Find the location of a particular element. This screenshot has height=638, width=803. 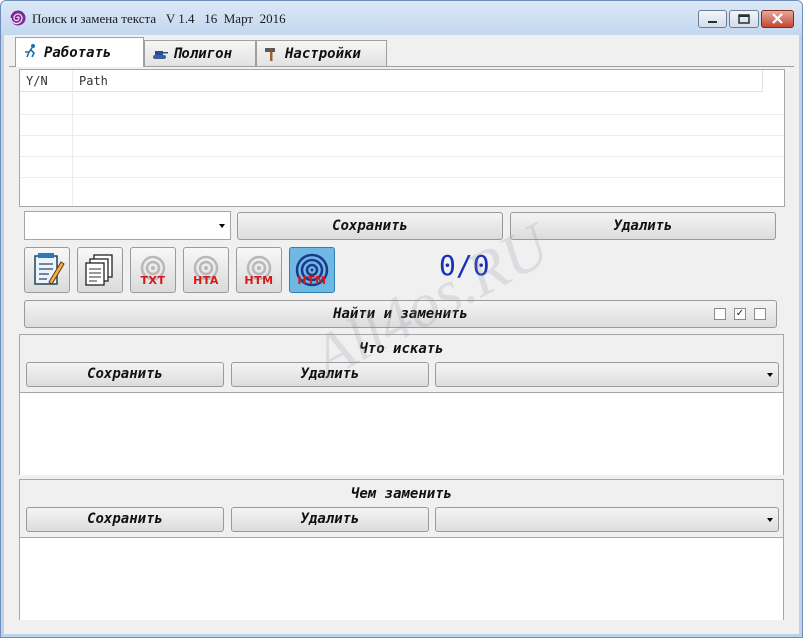

search-group-title: Что искать is located at coordinates (401, 349).